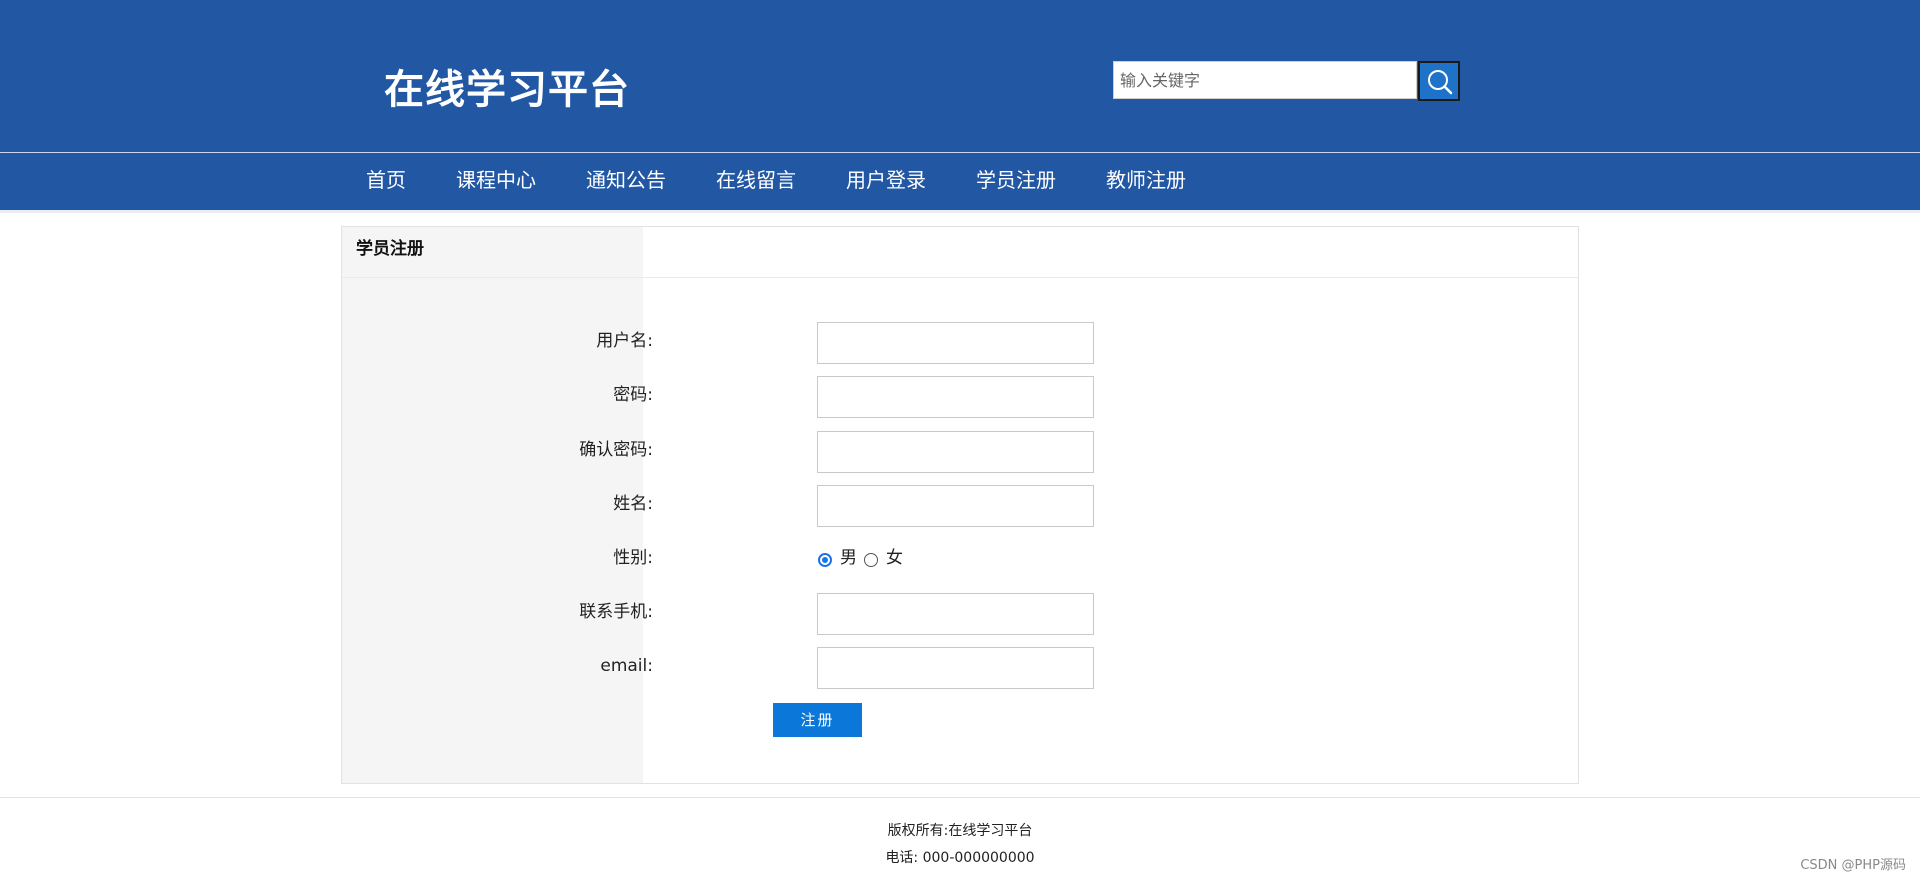 The image size is (1920, 883). I want to click on nav-shadow, so click(960, 211).